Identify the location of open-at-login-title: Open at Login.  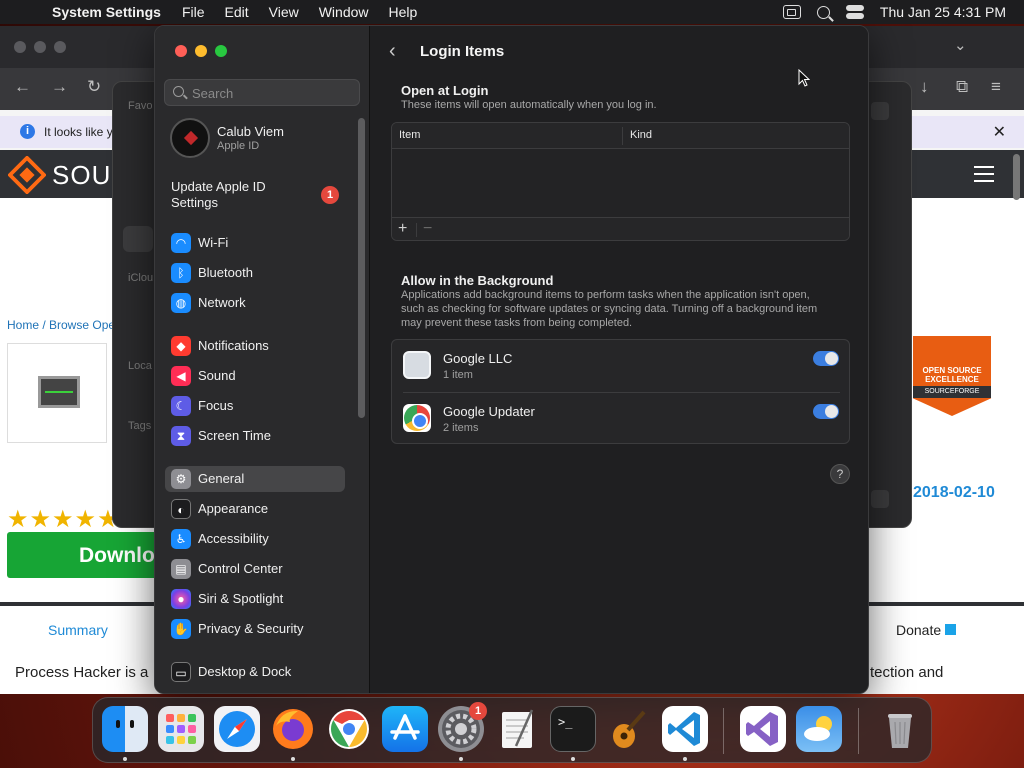
(445, 90).